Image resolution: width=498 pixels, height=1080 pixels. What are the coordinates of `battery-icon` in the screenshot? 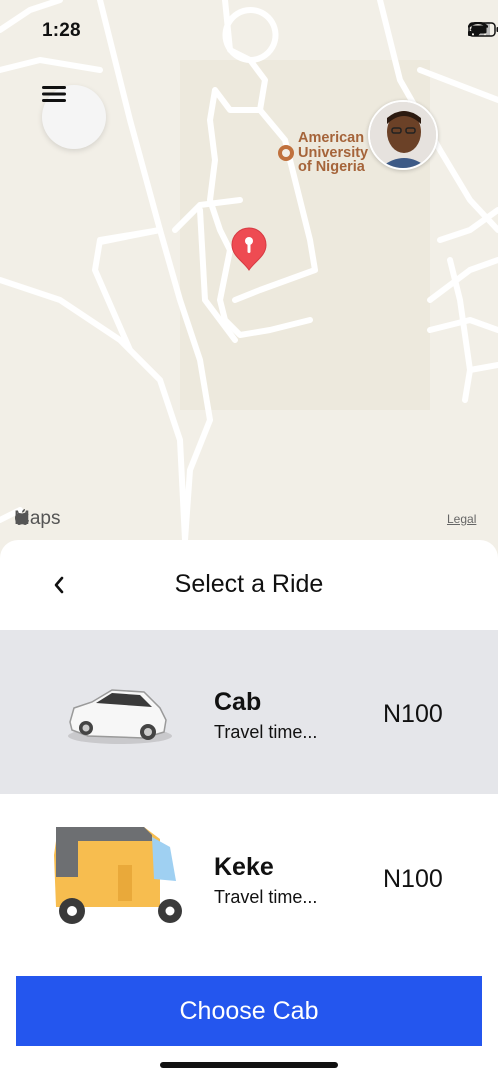 It's located at (483, 29).